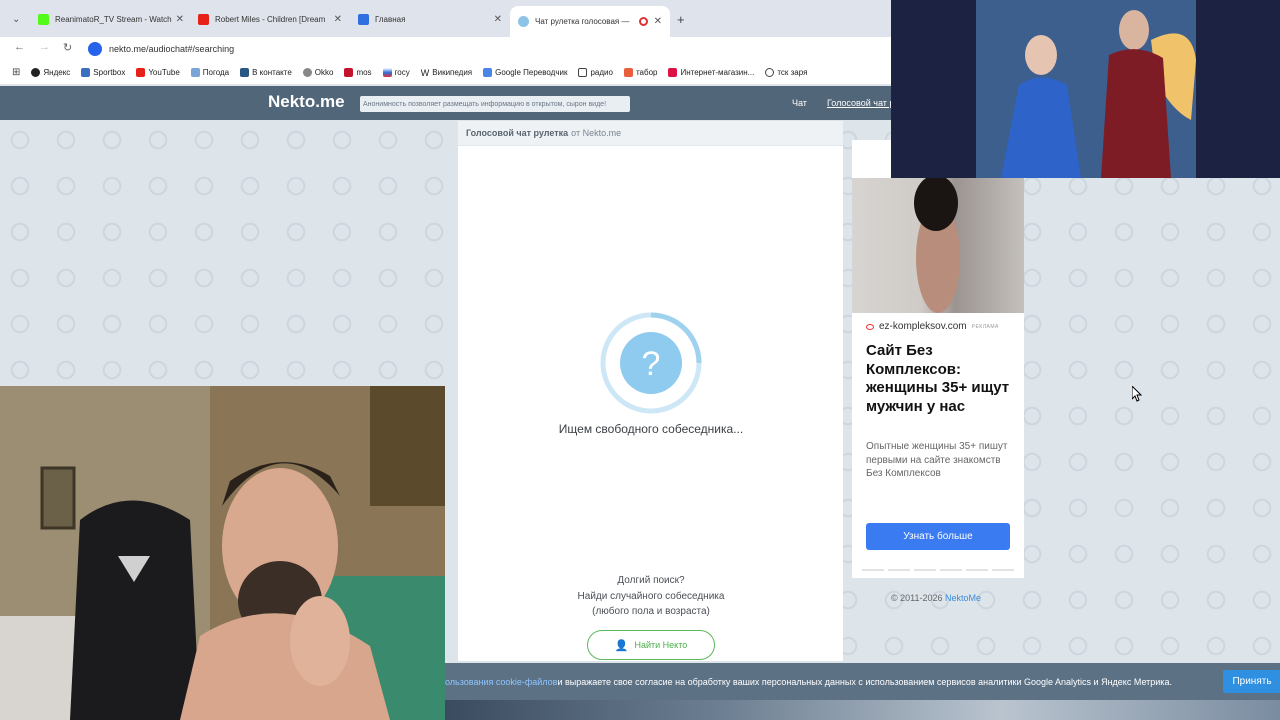 Image resolution: width=1280 pixels, height=720 pixels. What do you see at coordinates (172, 49) in the screenshot?
I see `url-text: nekto.me/audiochat#/searching` at bounding box center [172, 49].